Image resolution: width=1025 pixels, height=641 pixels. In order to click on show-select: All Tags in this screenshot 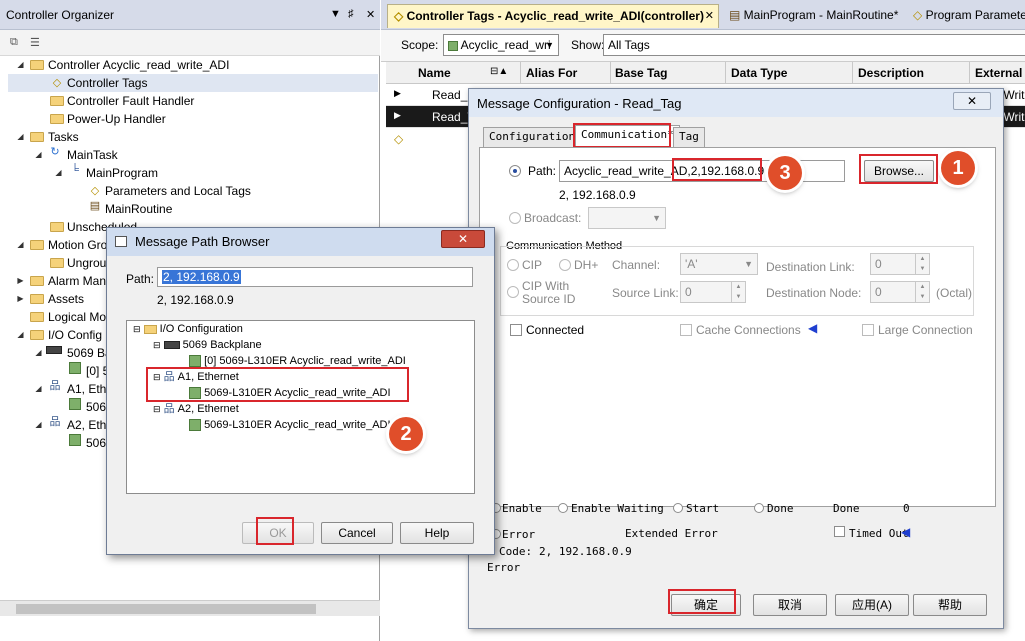, I will do `click(814, 45)`.